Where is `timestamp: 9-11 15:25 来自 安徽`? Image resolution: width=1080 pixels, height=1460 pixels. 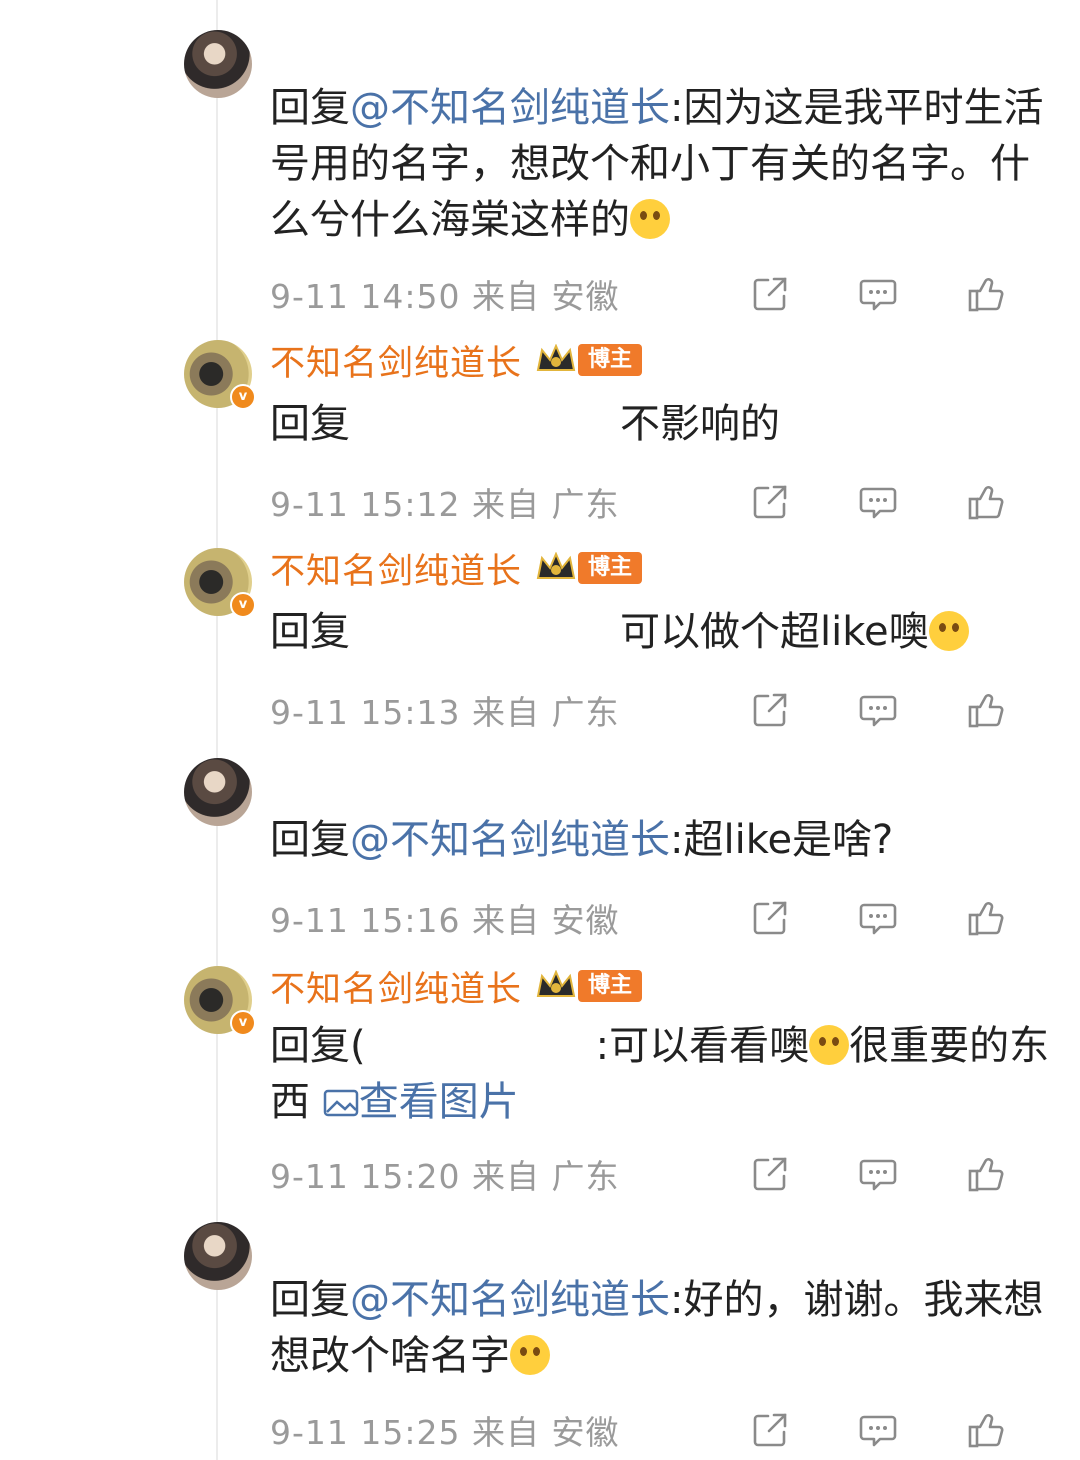
timestamp: 9-11 15:25 来自 安徽 is located at coordinates (445, 1432).